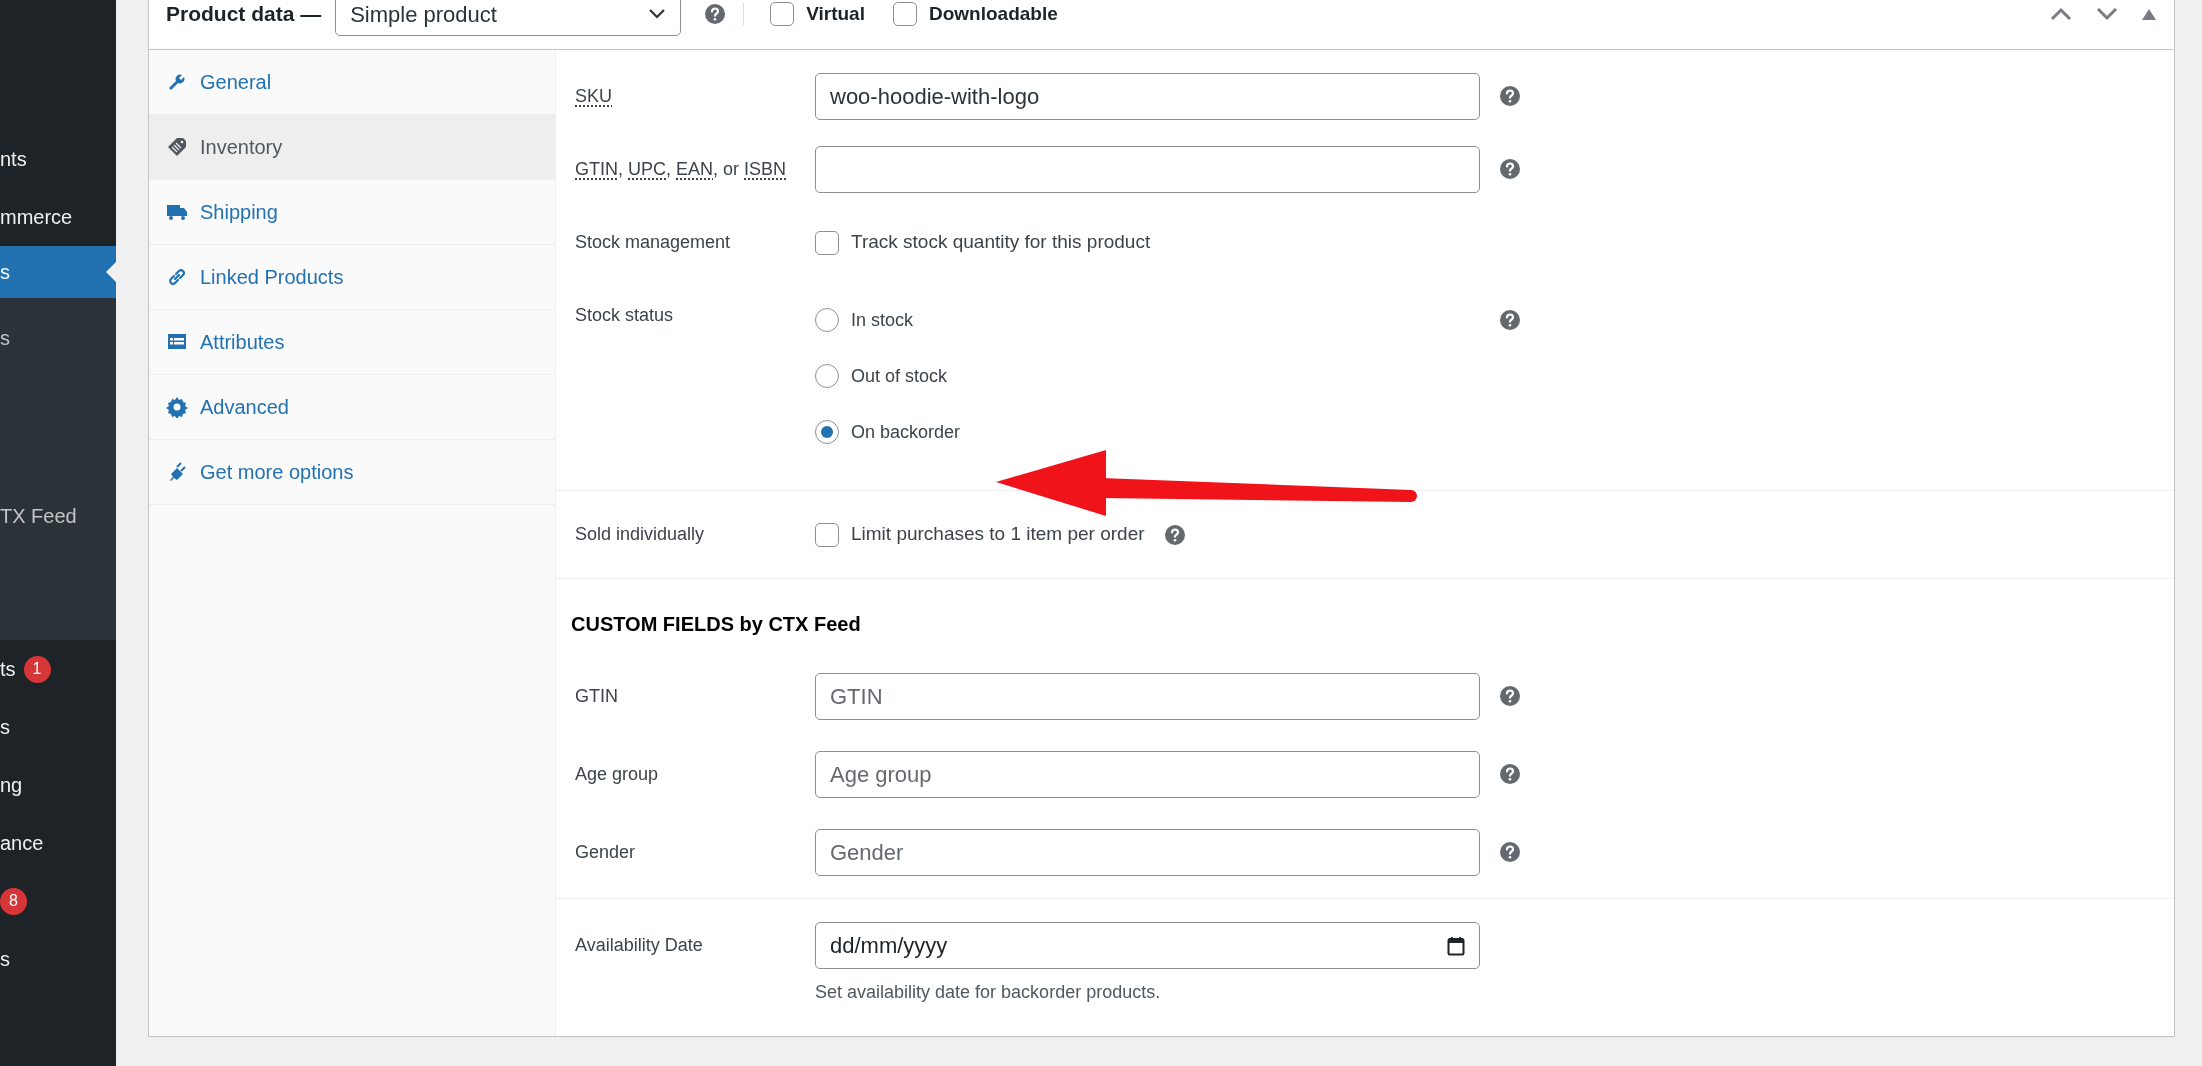 The width and height of the screenshot is (2202, 1066). I want to click on radio-label: In stock, so click(882, 320).